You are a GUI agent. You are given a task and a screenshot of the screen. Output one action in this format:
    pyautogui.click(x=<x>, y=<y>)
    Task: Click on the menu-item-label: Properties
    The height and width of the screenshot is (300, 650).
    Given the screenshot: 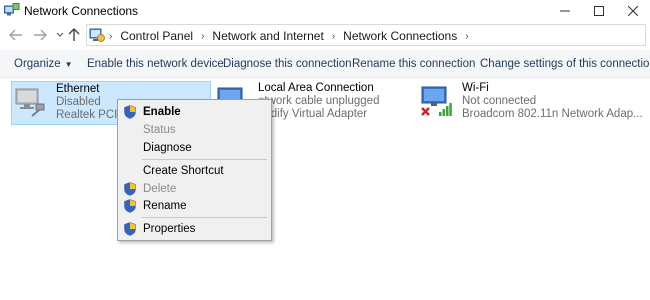 What is the action you would take?
    pyautogui.click(x=169, y=229)
    